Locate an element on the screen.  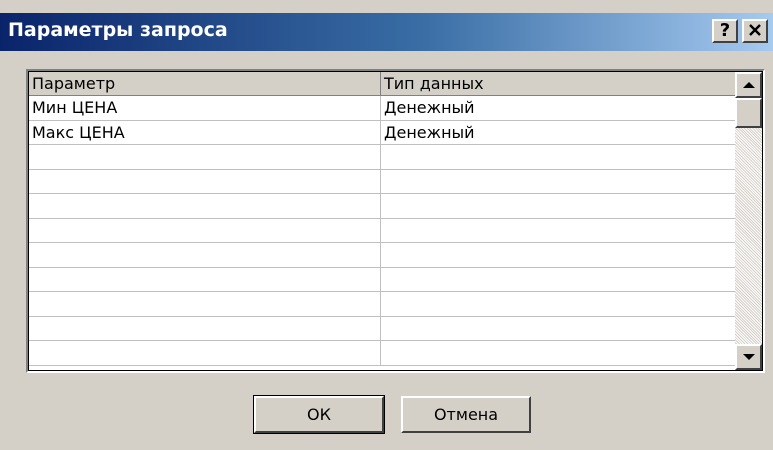
column-header-data-type: Тип данных is located at coordinates (558, 83).